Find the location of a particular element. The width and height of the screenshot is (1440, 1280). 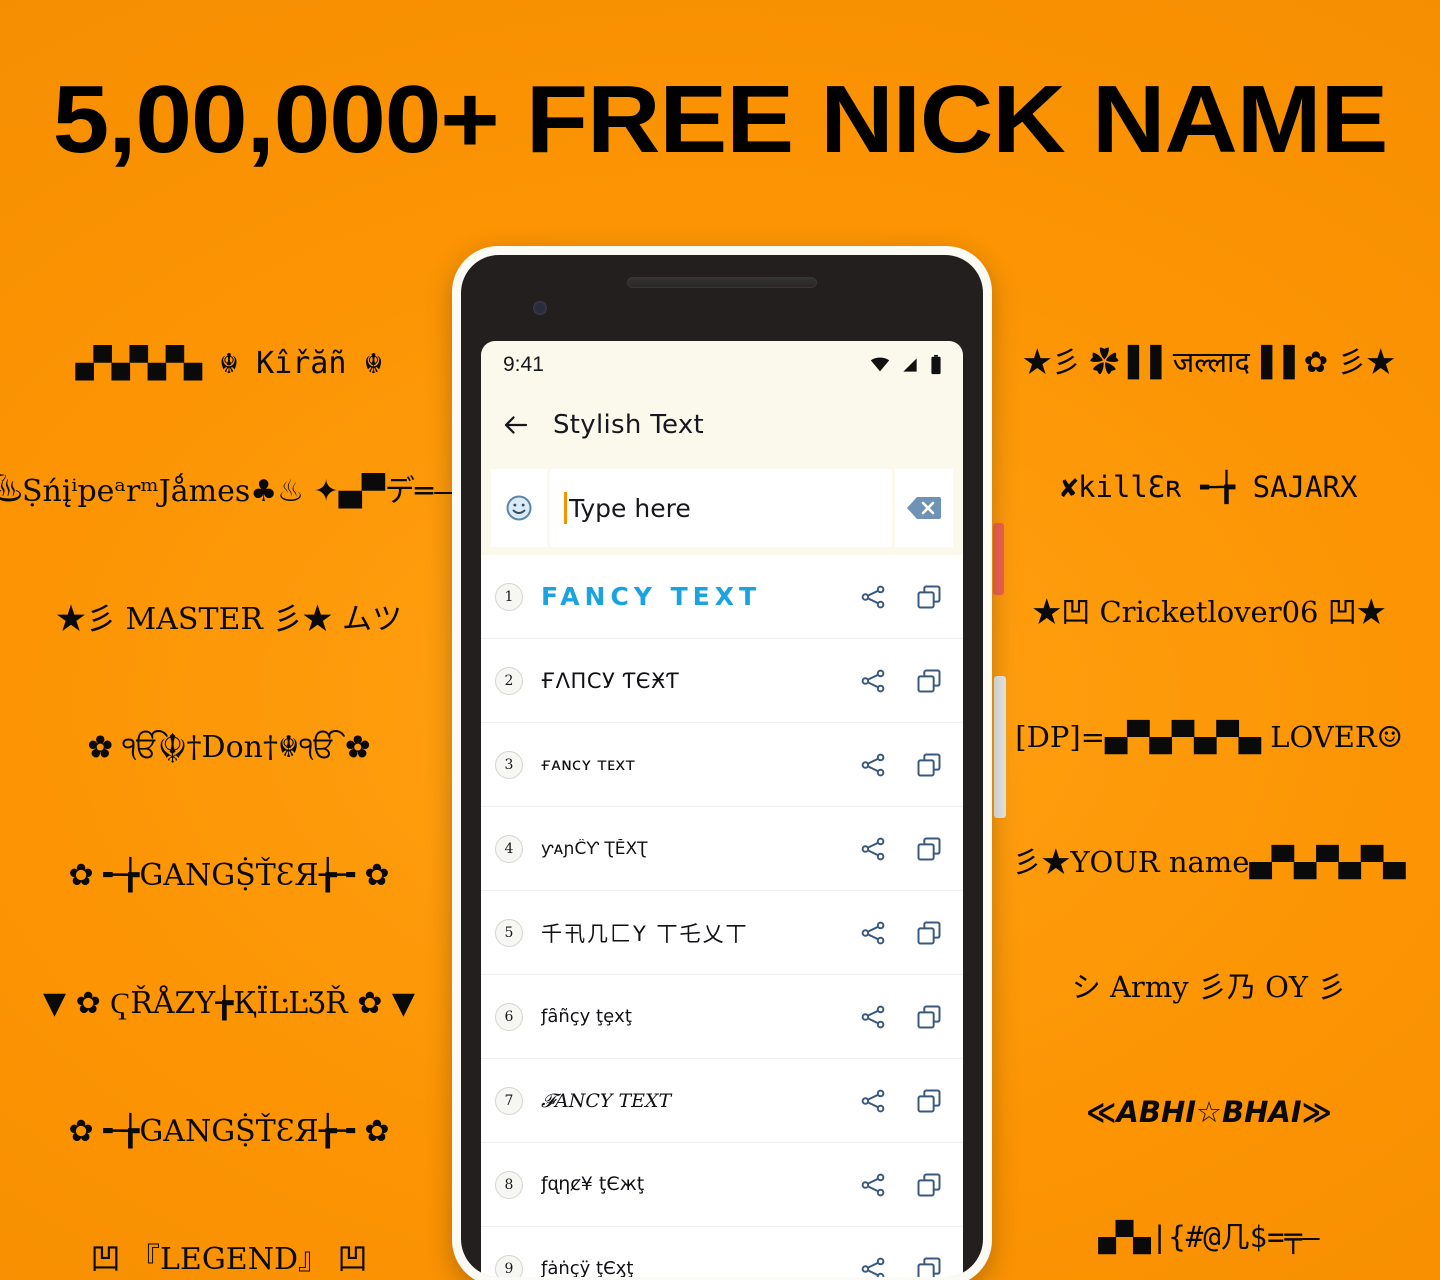

table-row: 1 FANCY TEXT is located at coordinates (722, 597).